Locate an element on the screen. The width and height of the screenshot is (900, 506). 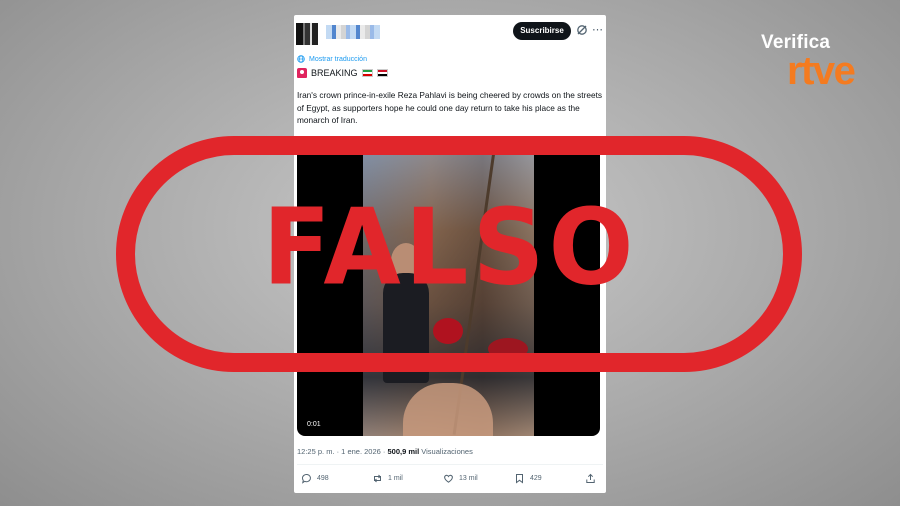
share-button is located at coordinates (590, 478).